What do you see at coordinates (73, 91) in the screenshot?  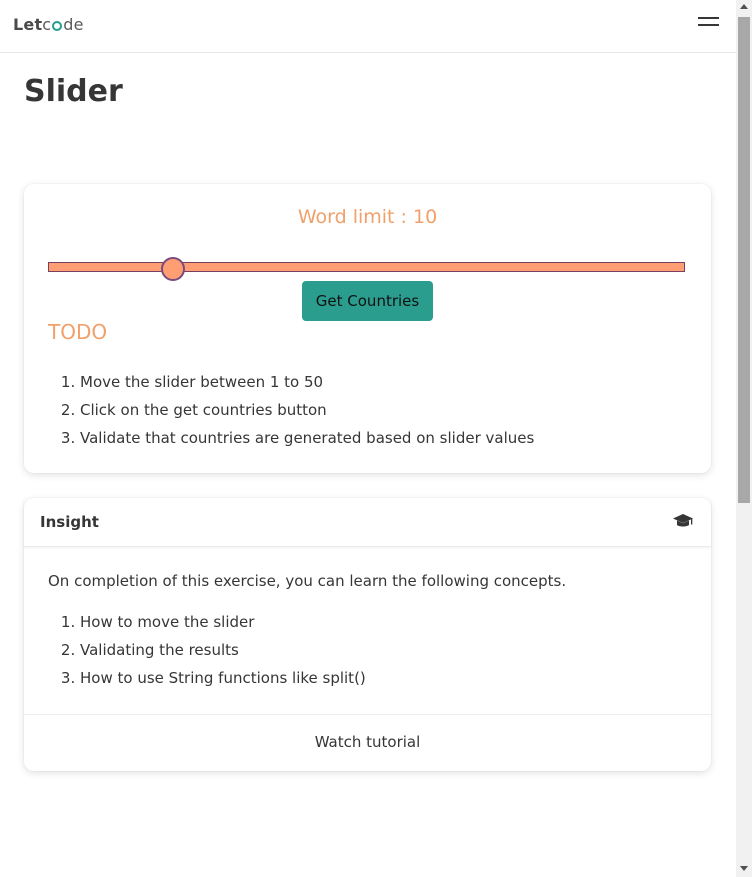 I see `page-title: Slider` at bounding box center [73, 91].